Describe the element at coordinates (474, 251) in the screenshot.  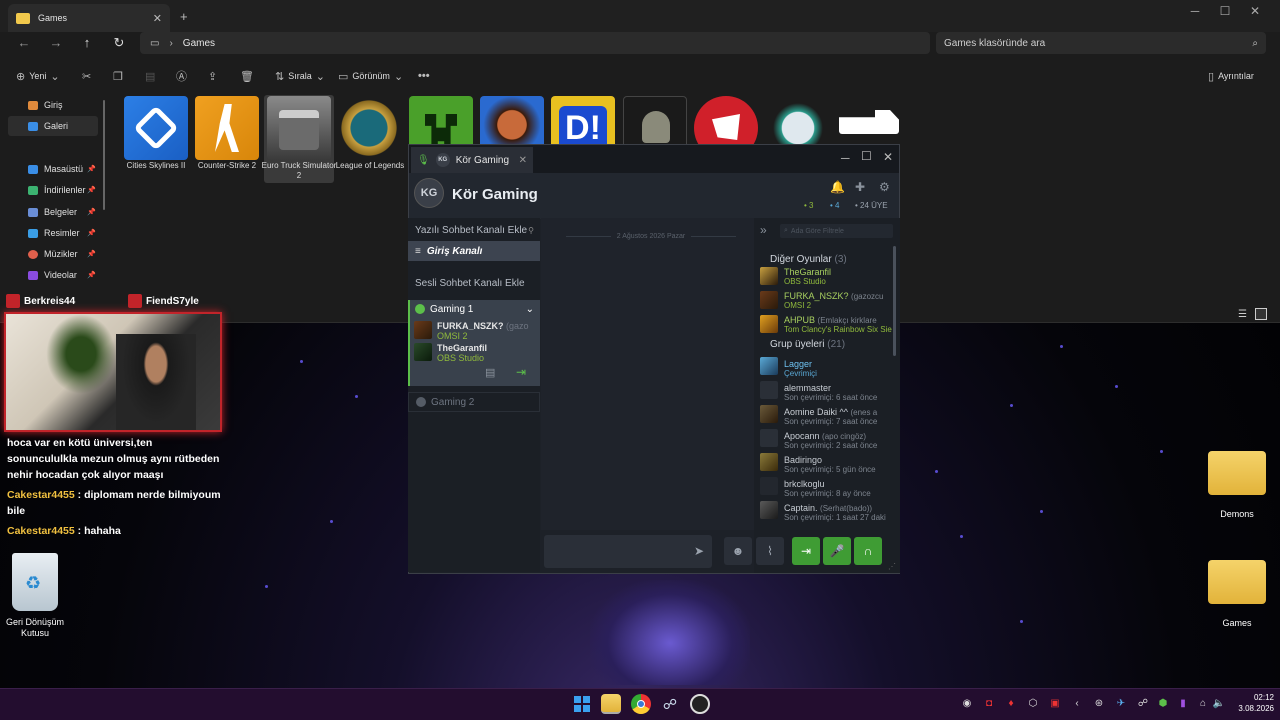
I see `text-channel-giris: ≡ Giriş Kanalı` at that location.